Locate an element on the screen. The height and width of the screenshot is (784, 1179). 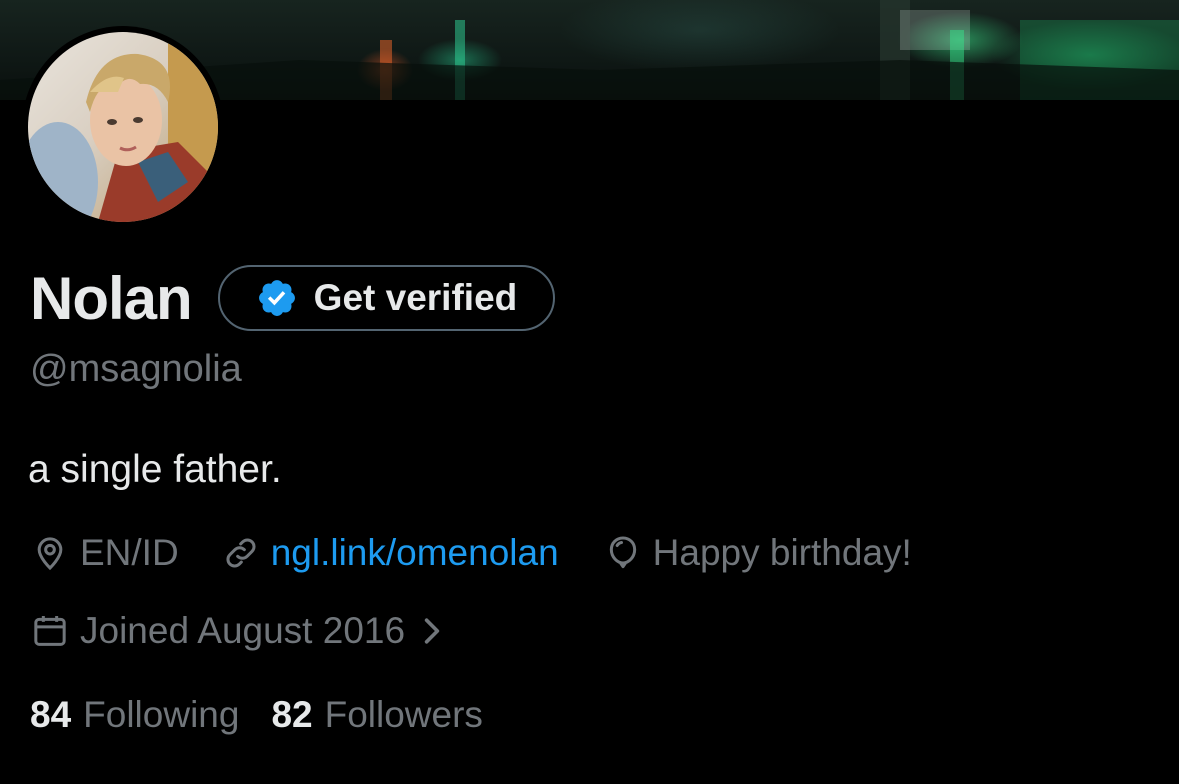
followers-stat: 82 Followers is located at coordinates (376, 715).